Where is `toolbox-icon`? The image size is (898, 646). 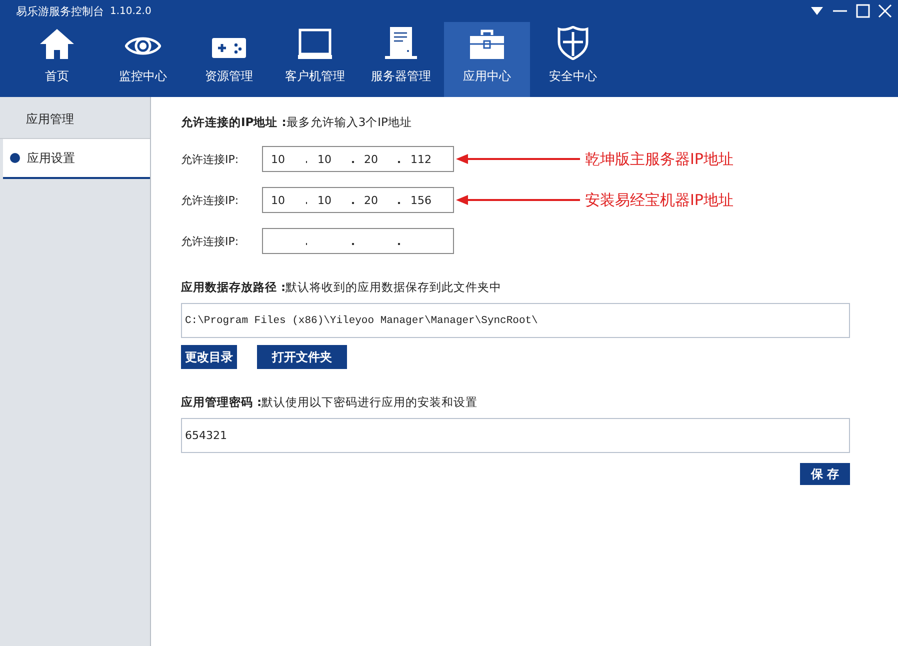
toolbox-icon is located at coordinates (487, 44).